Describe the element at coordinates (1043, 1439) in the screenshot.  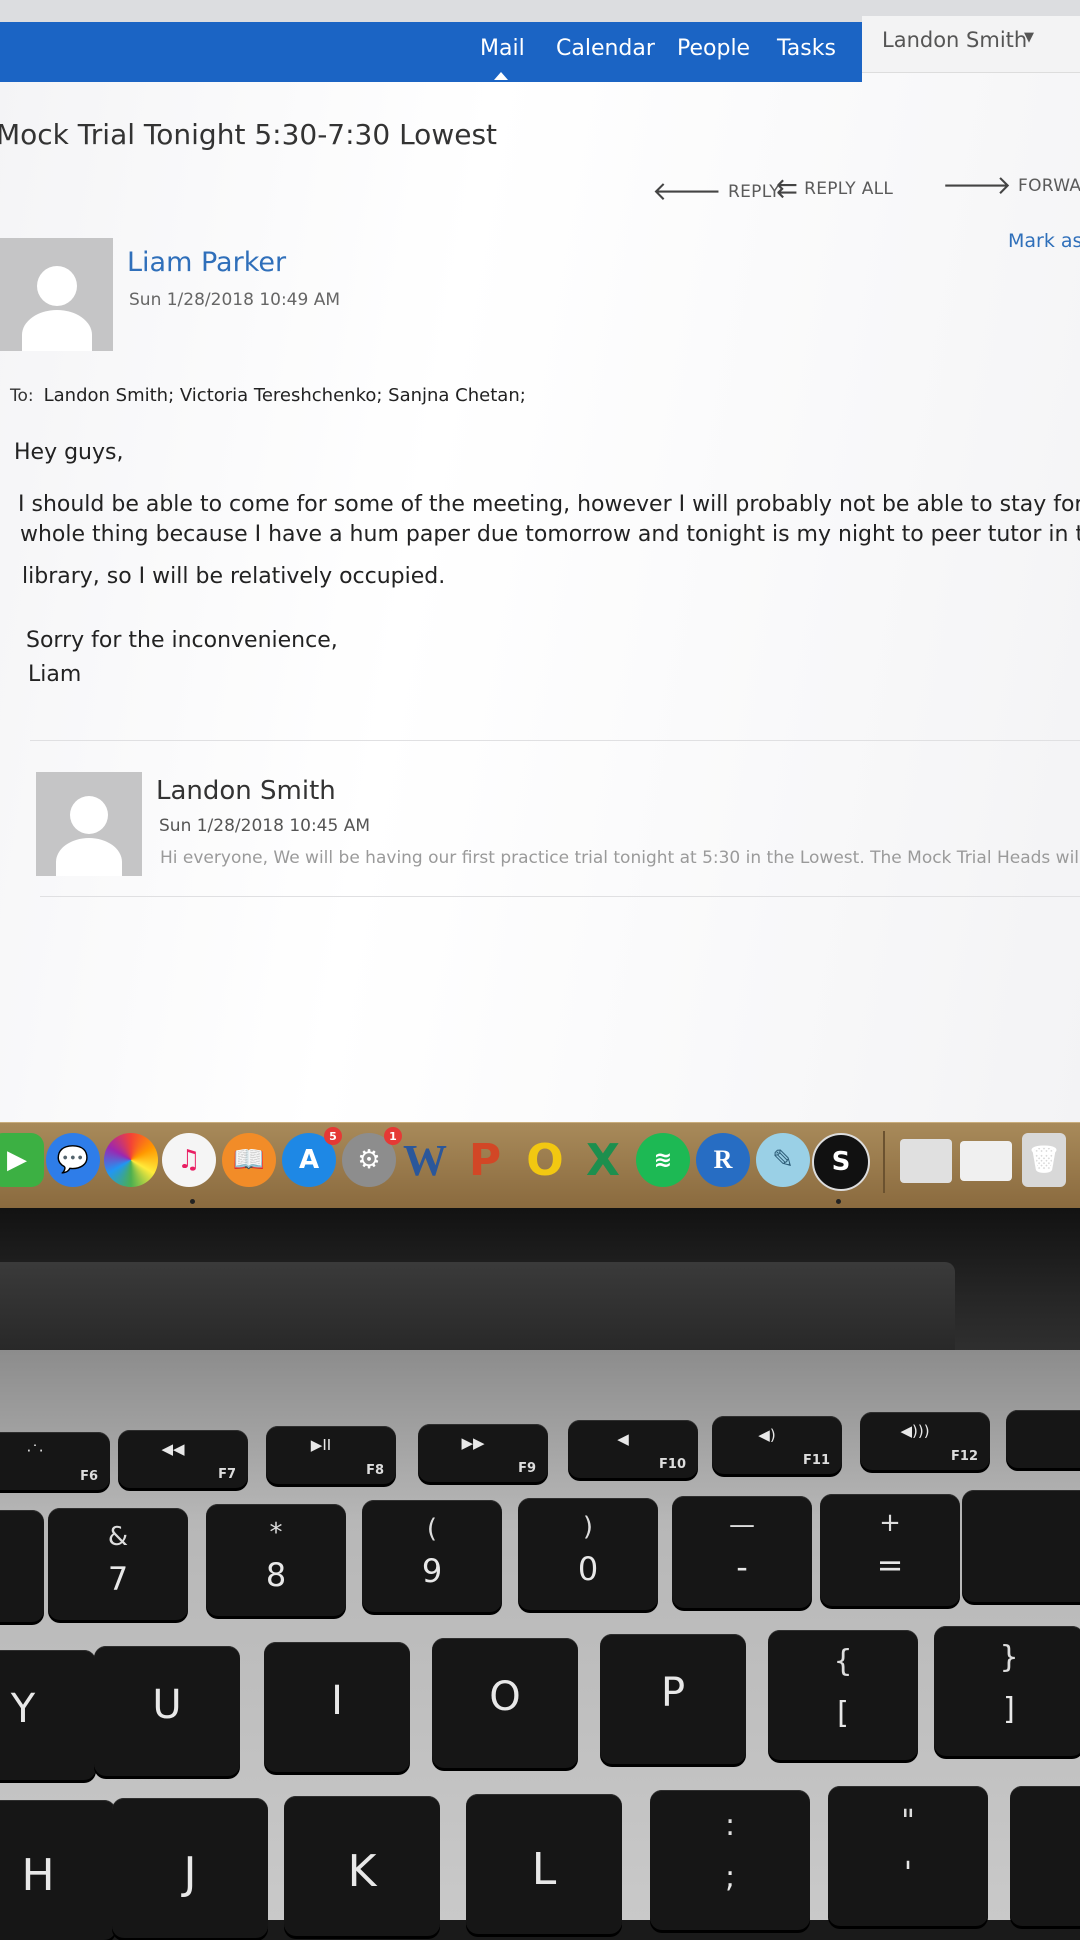
I see `key-power` at that location.